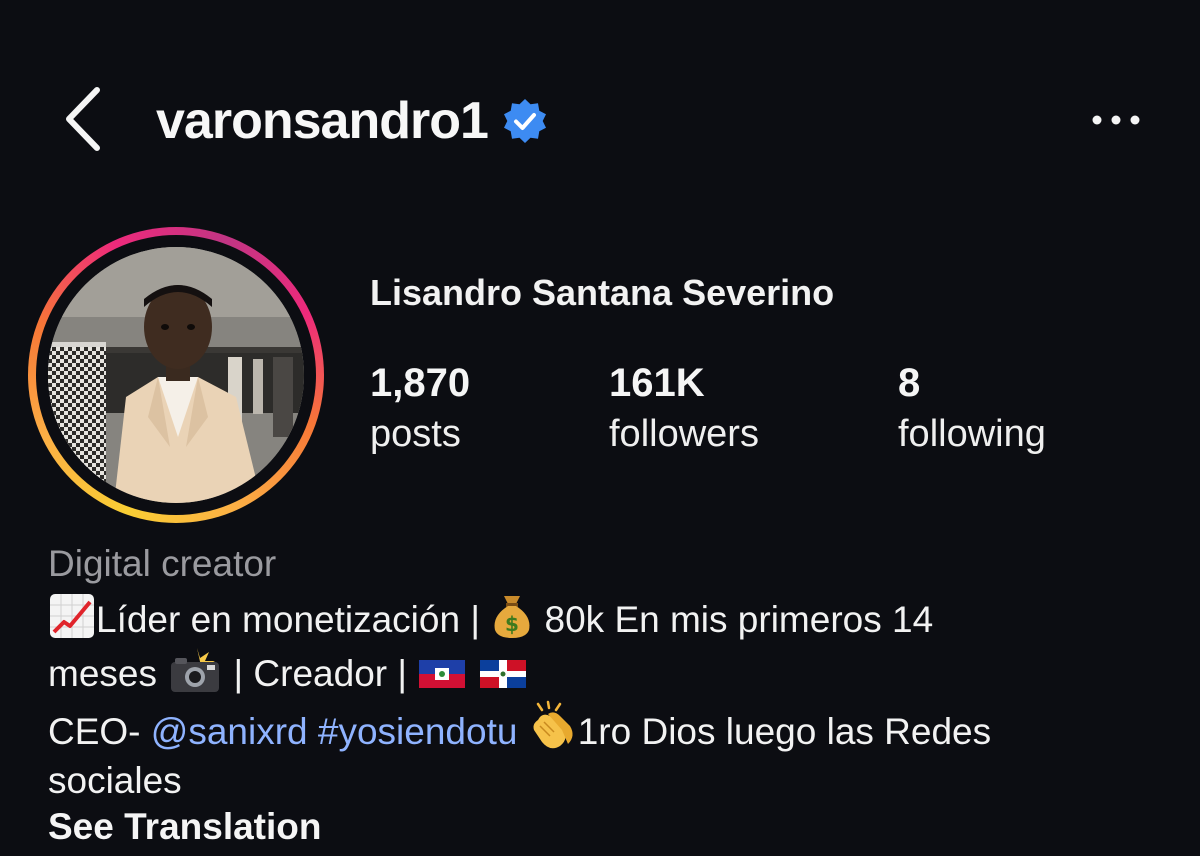 The height and width of the screenshot is (856, 1200). Describe the element at coordinates (909, 383) in the screenshot. I see `following-count: 8` at that location.